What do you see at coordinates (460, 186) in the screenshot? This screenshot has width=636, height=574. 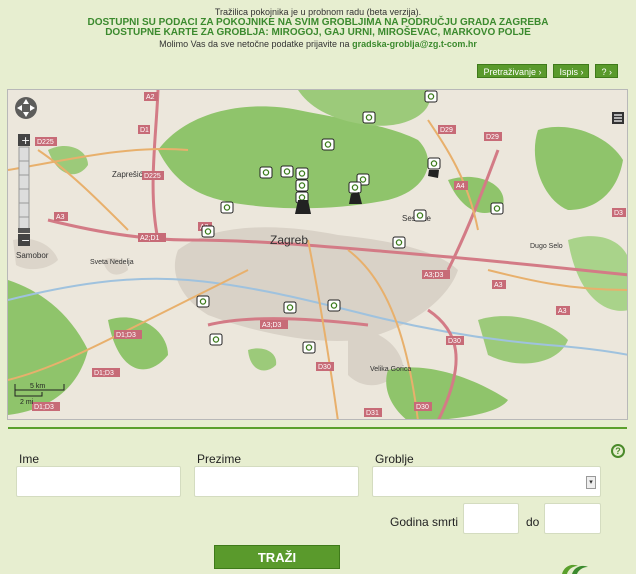 I see `road-label: A4` at bounding box center [460, 186].